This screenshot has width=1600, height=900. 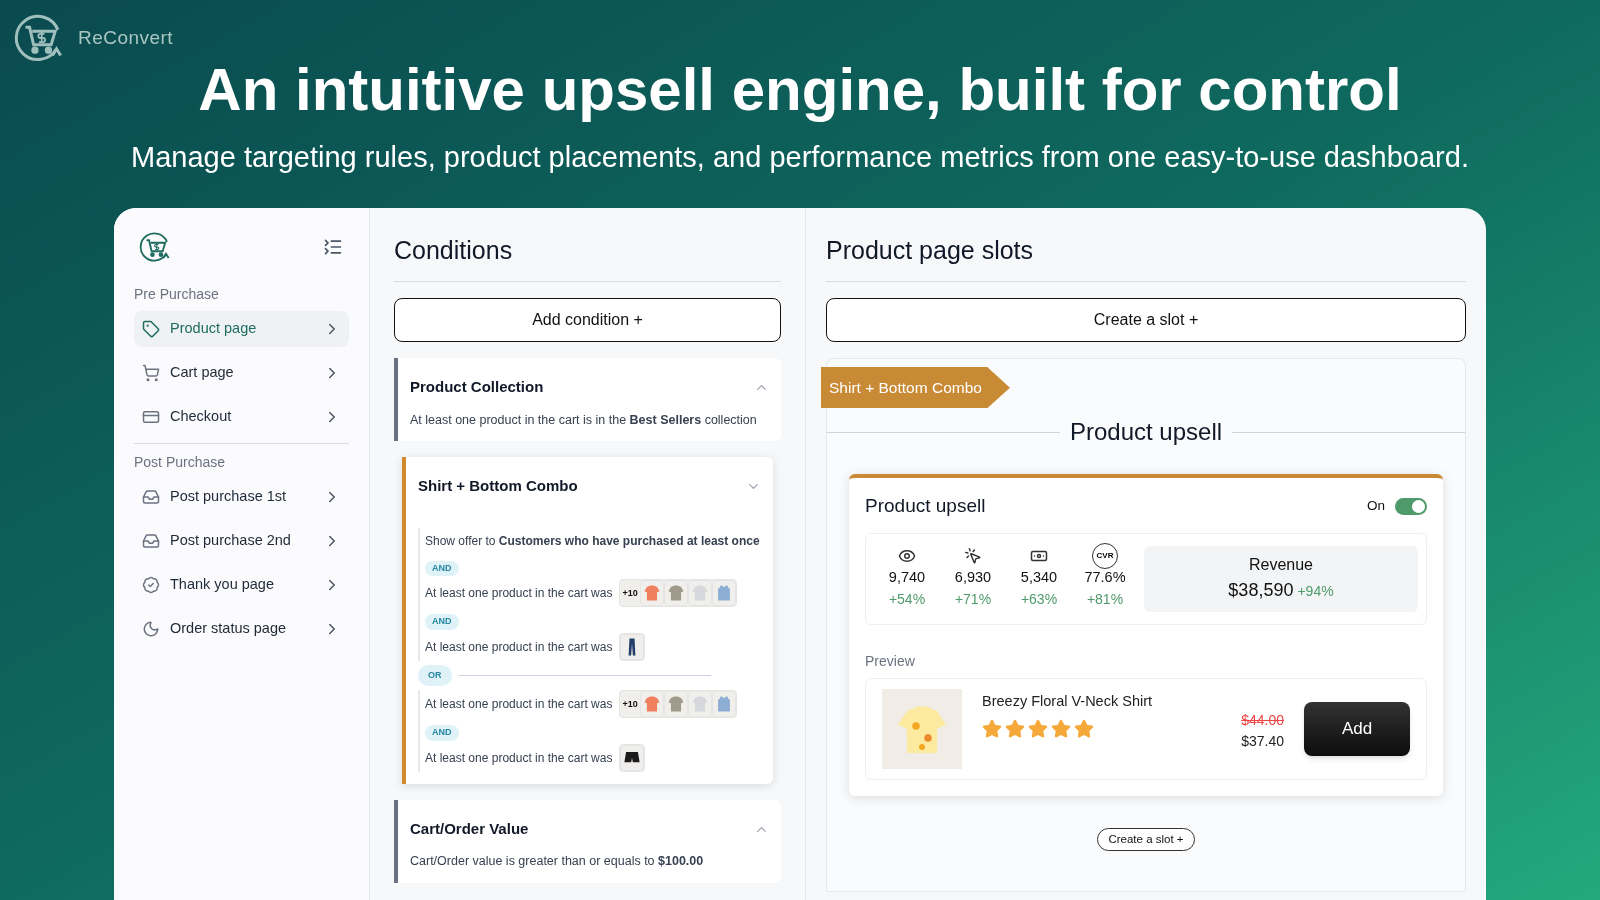 What do you see at coordinates (973, 556) in the screenshot?
I see `cursor-click-icon` at bounding box center [973, 556].